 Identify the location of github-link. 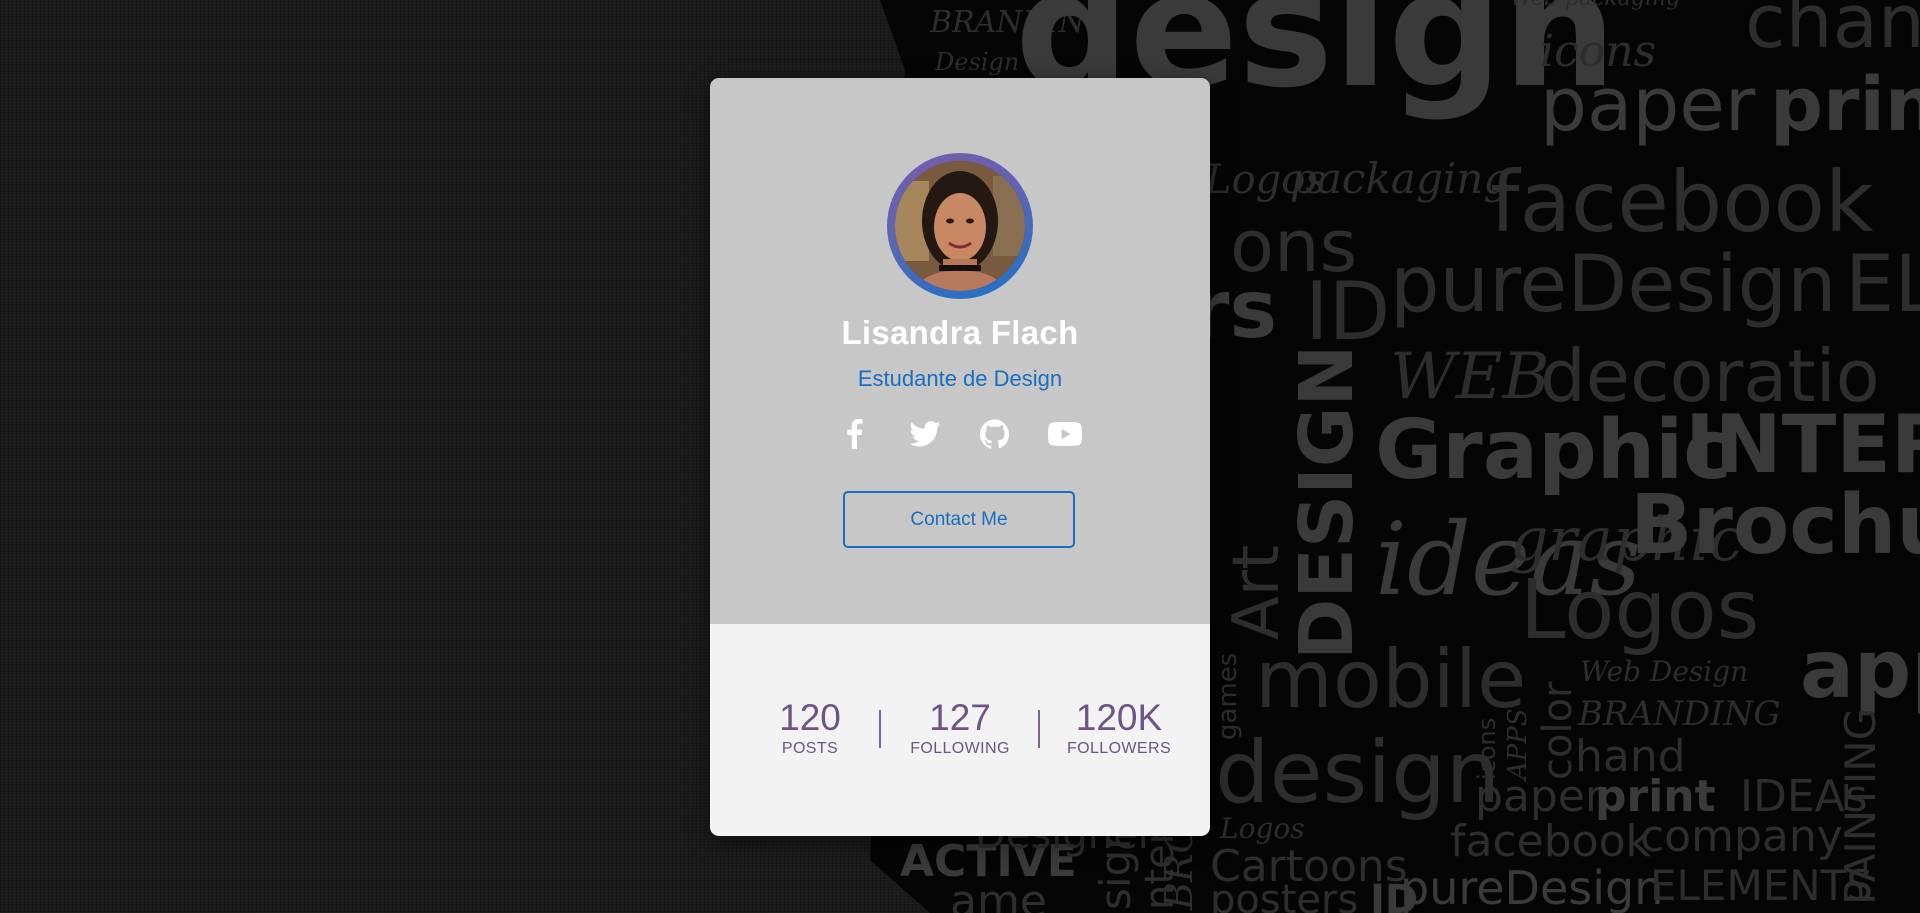
(995, 434).